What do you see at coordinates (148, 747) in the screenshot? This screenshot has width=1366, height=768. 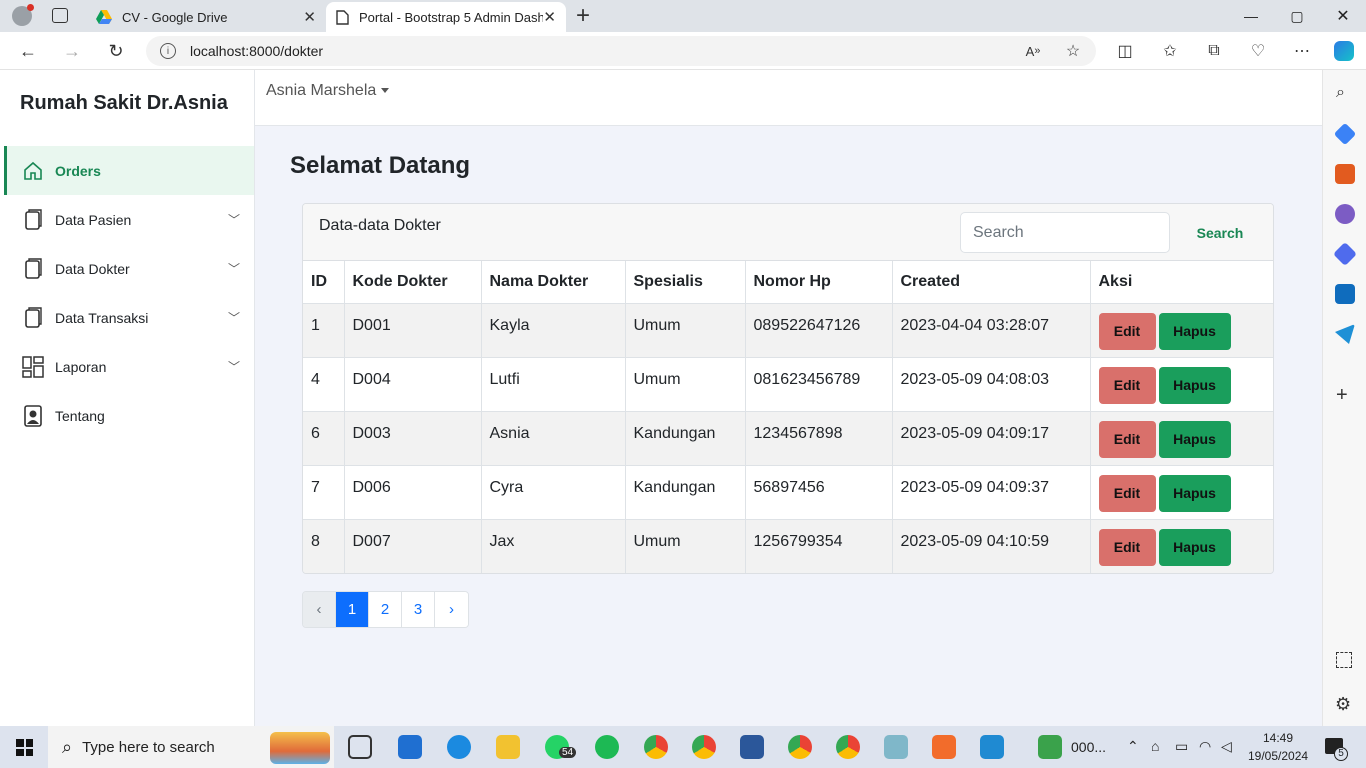 I see `taskbar-search-placeholder: Type here to search` at bounding box center [148, 747].